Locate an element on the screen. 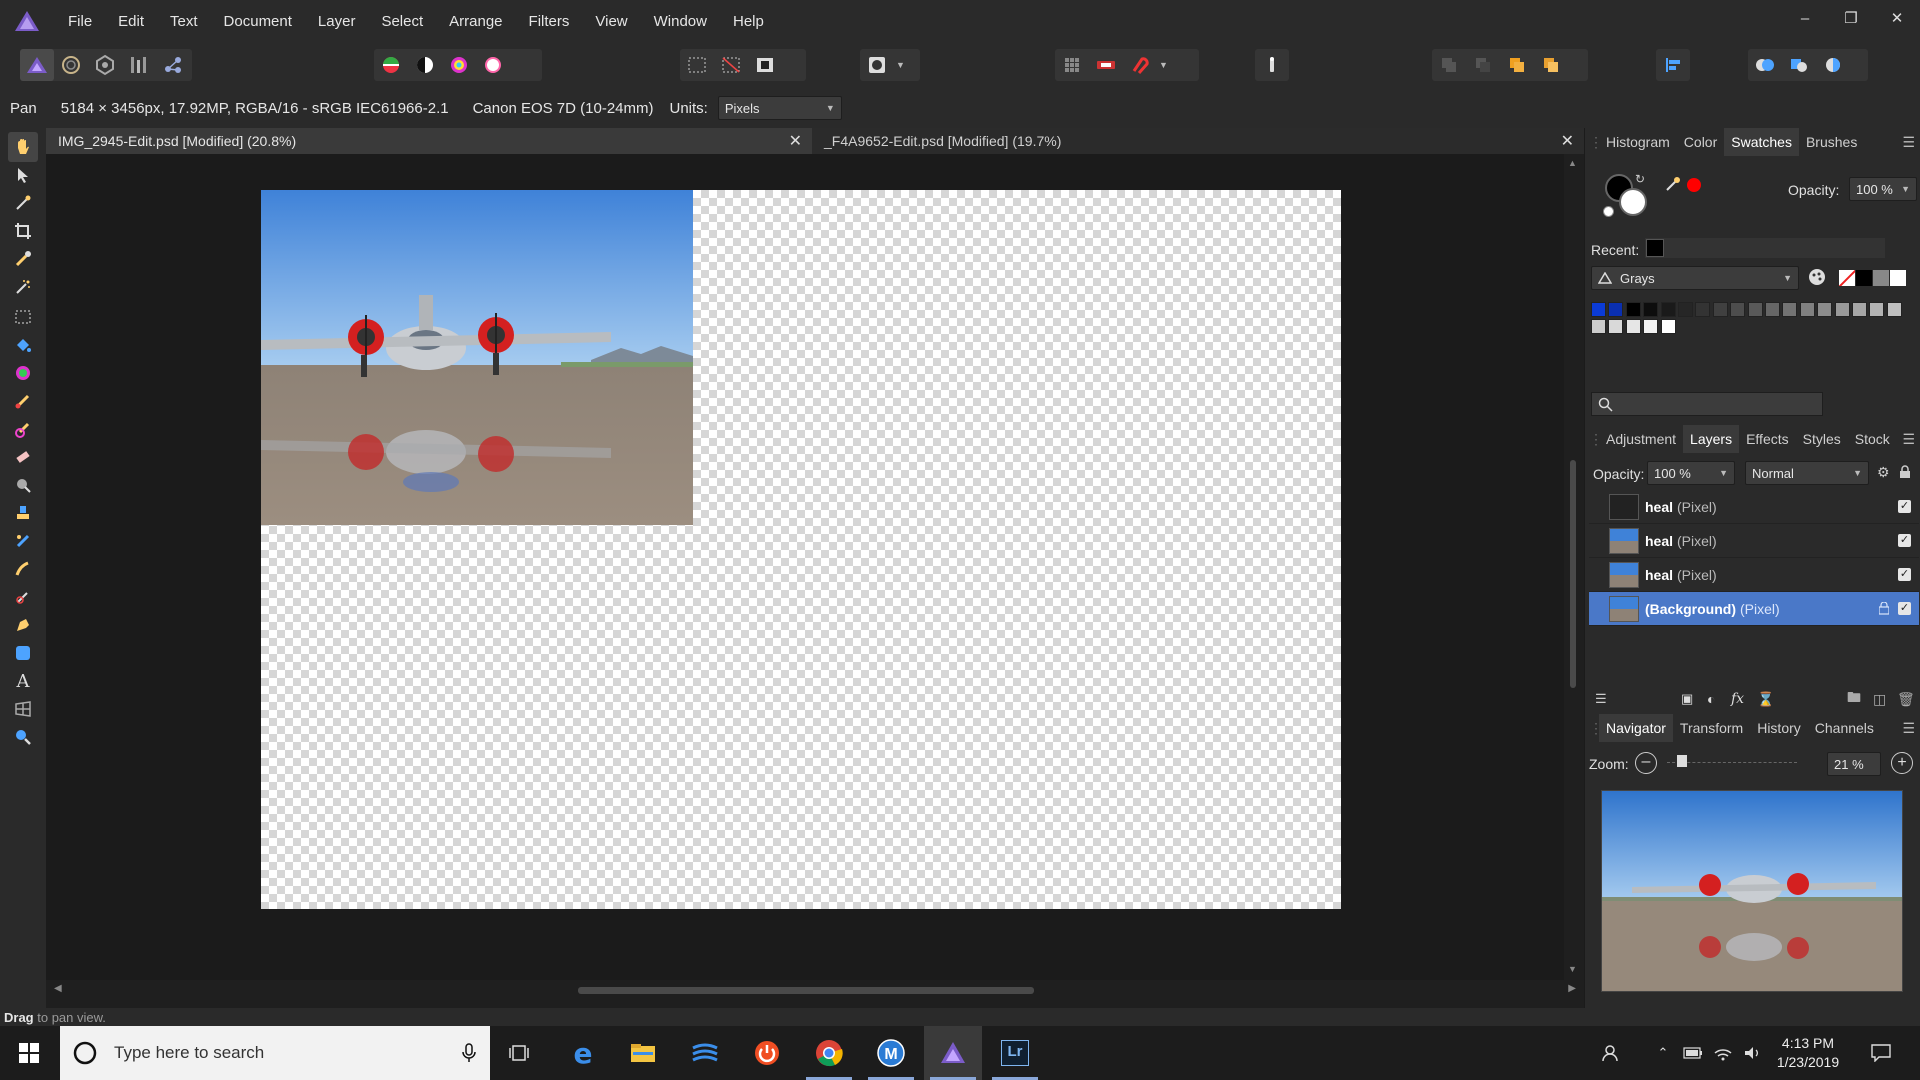  lock-icon is located at coordinates (1905, 472).